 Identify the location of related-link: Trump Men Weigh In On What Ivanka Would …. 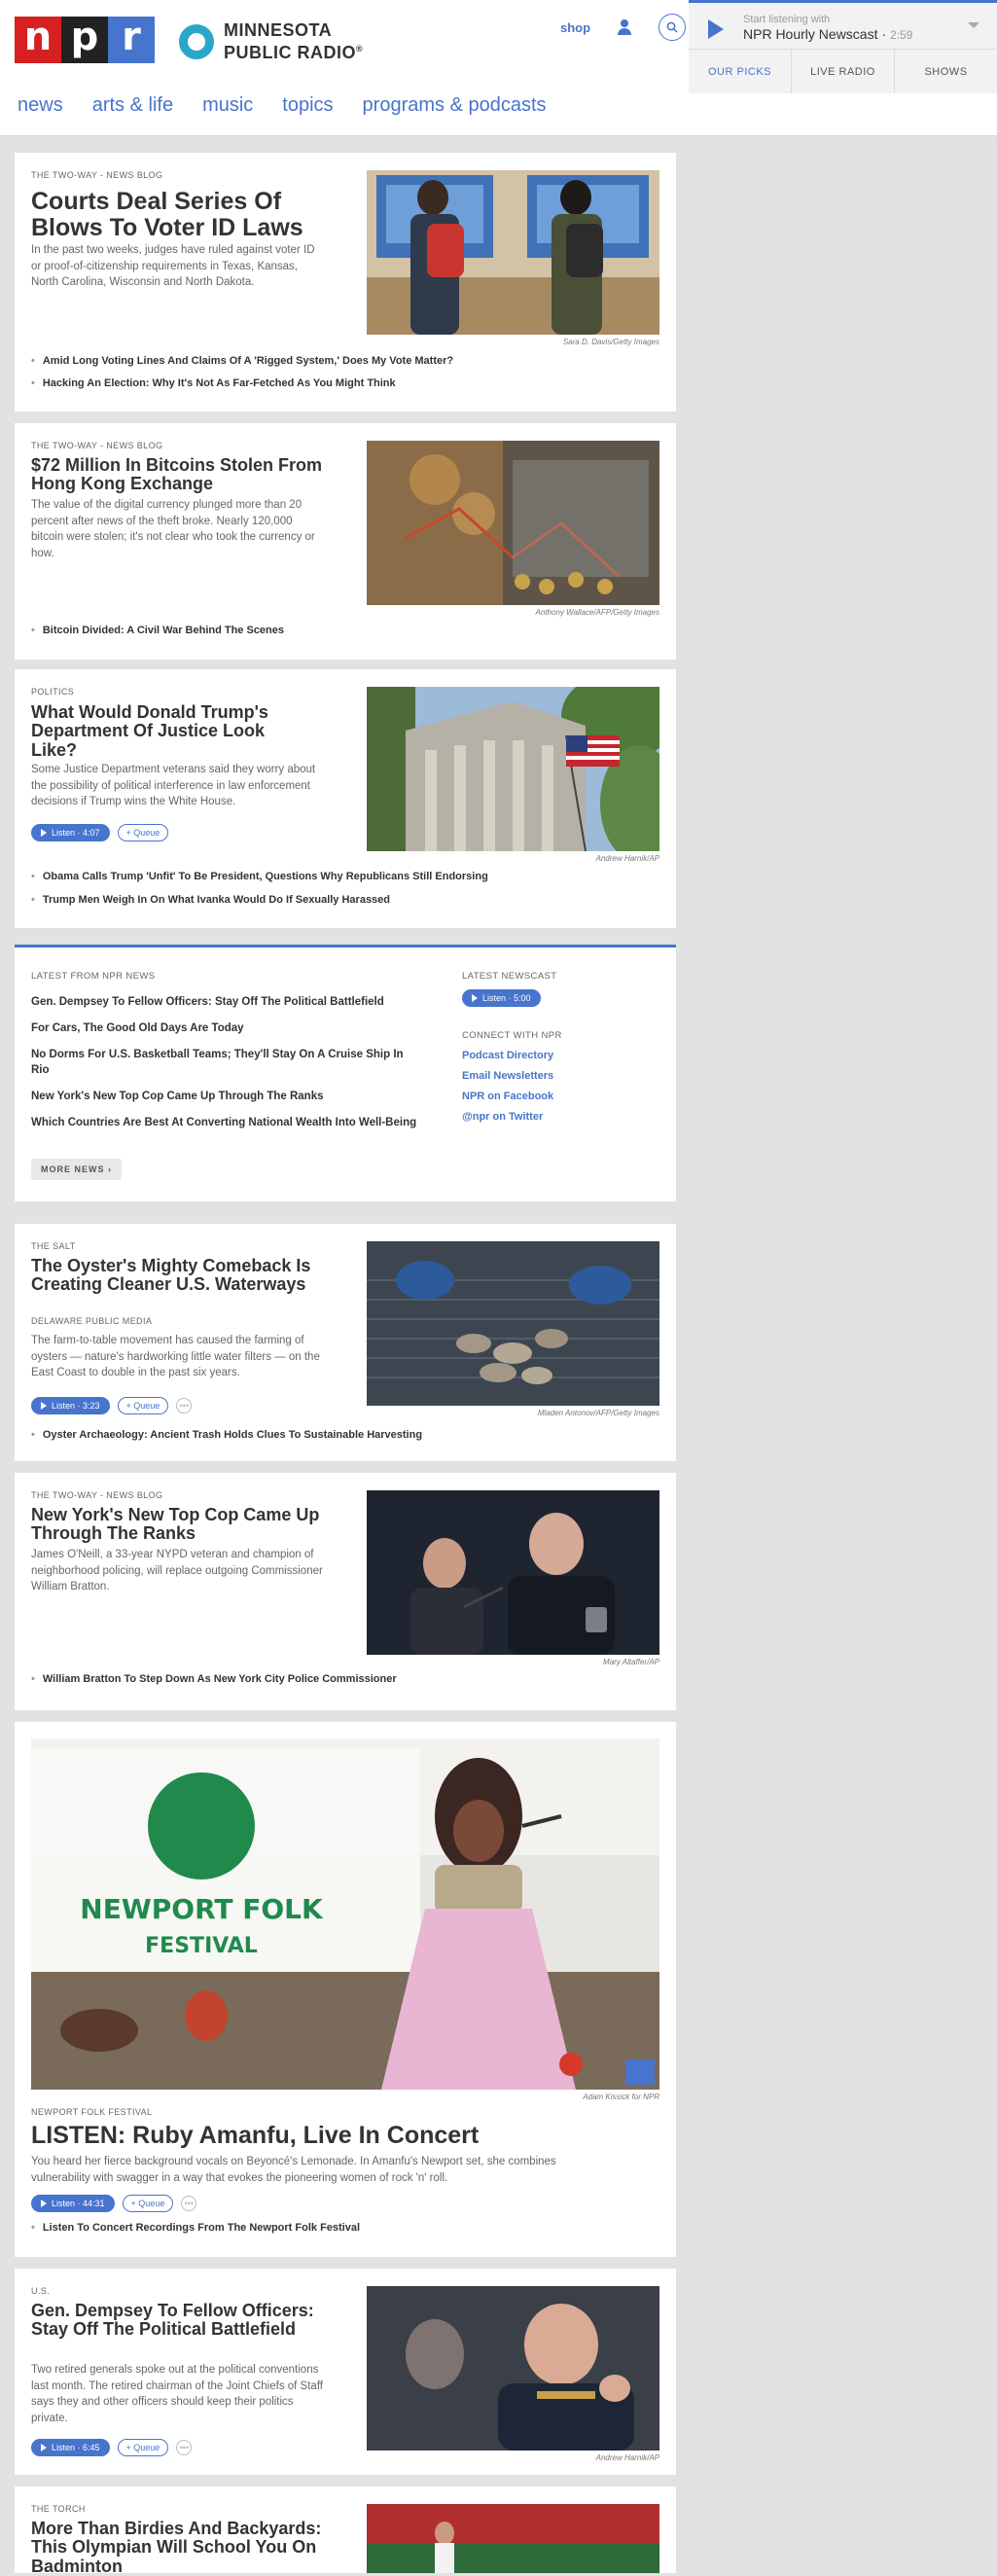
(210, 900).